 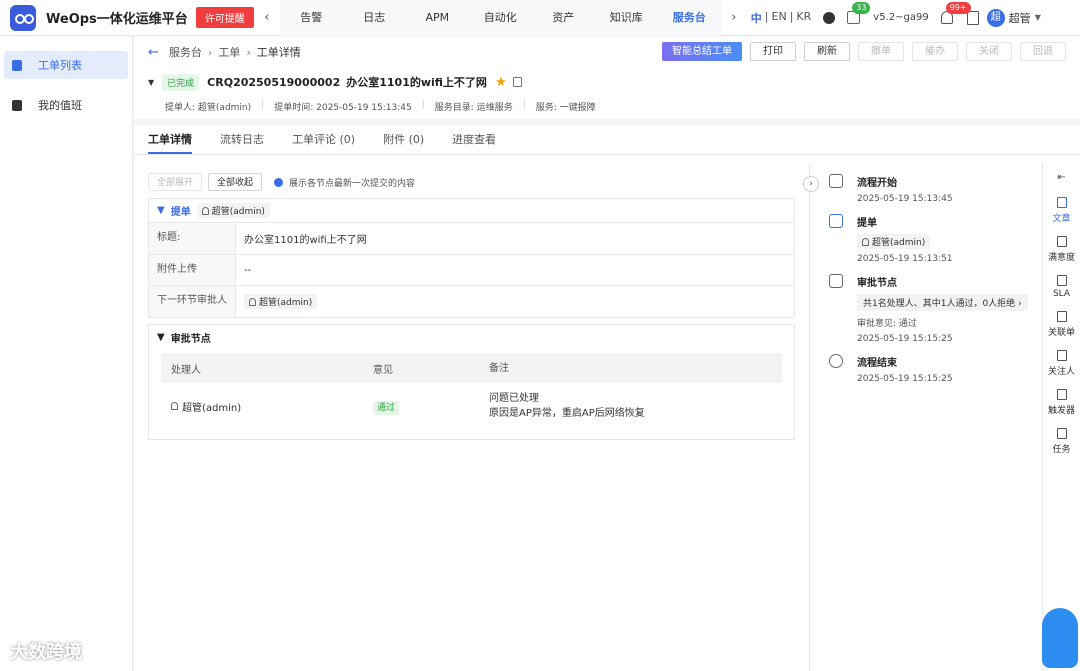 What do you see at coordinates (180, 212) in the screenshot?
I see `submit-card-title: 提单` at bounding box center [180, 212].